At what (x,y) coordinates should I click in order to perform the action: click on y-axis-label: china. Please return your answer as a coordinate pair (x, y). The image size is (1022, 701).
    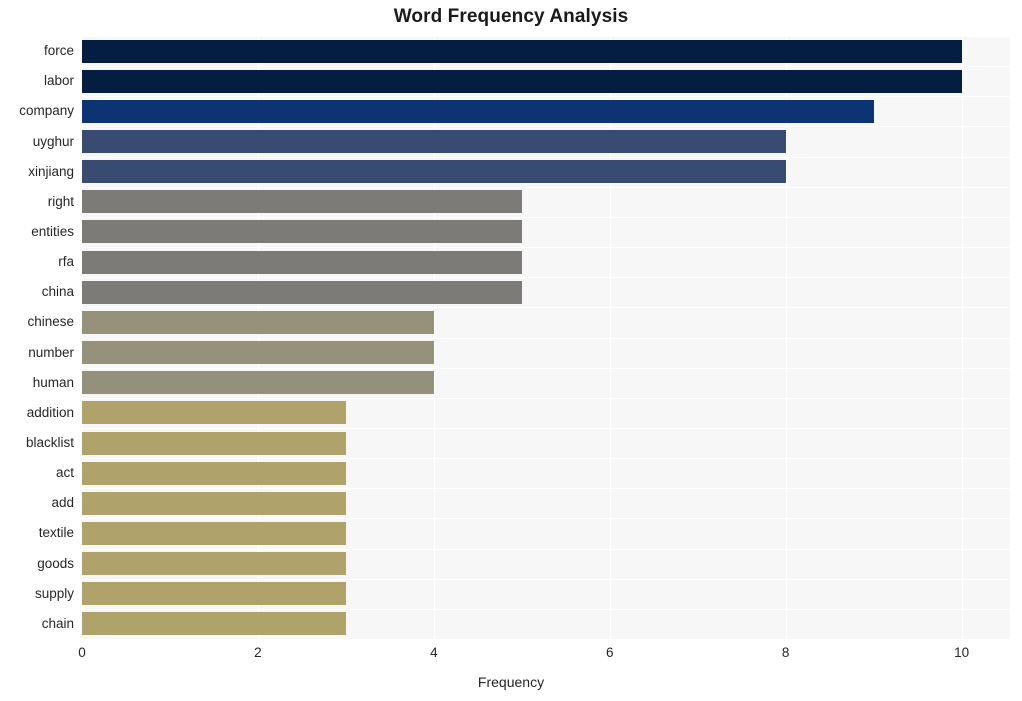
    Looking at the image, I should click on (57, 292).